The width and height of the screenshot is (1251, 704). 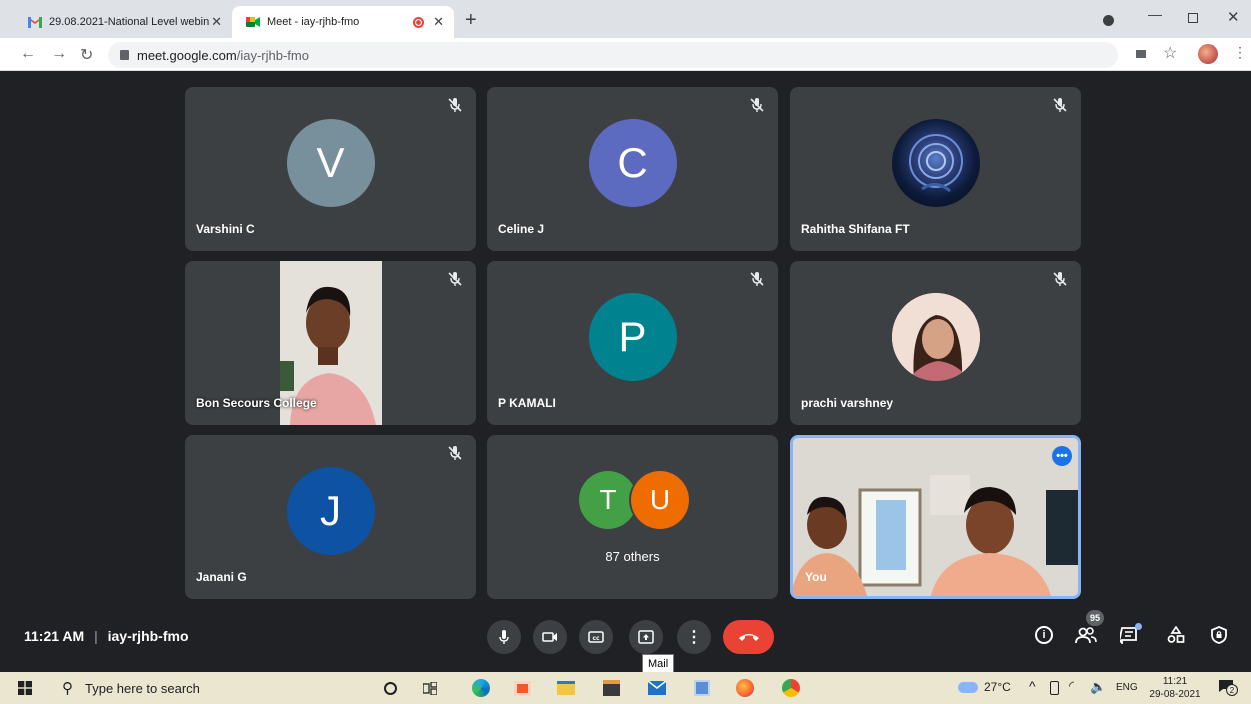 I want to click on camera-indicator-icon, so click(x=1141, y=54).